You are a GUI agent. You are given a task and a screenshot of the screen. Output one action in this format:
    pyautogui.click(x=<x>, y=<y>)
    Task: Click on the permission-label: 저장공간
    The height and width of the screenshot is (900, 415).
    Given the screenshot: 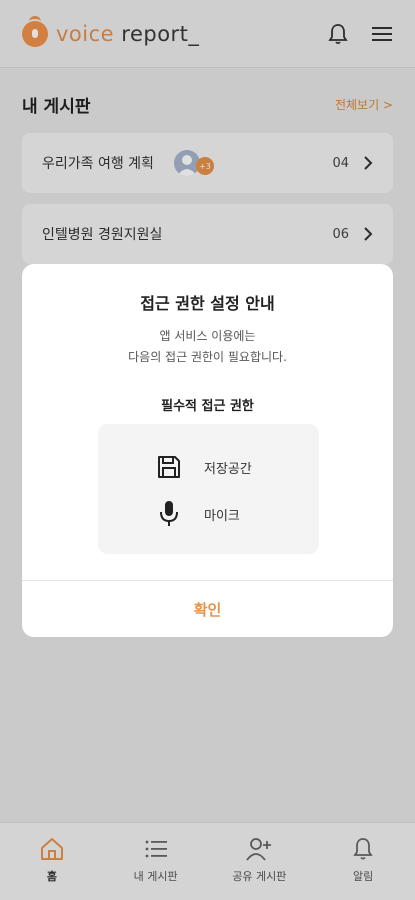 What is the action you would take?
    pyautogui.click(x=228, y=469)
    